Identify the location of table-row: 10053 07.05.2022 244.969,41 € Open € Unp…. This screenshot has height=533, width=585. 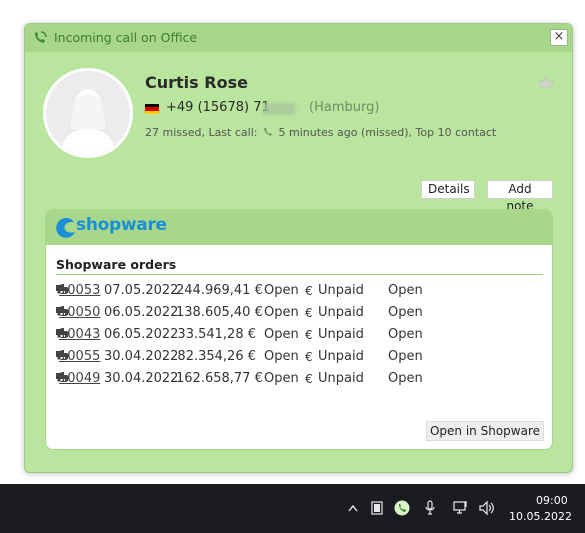
(239, 294).